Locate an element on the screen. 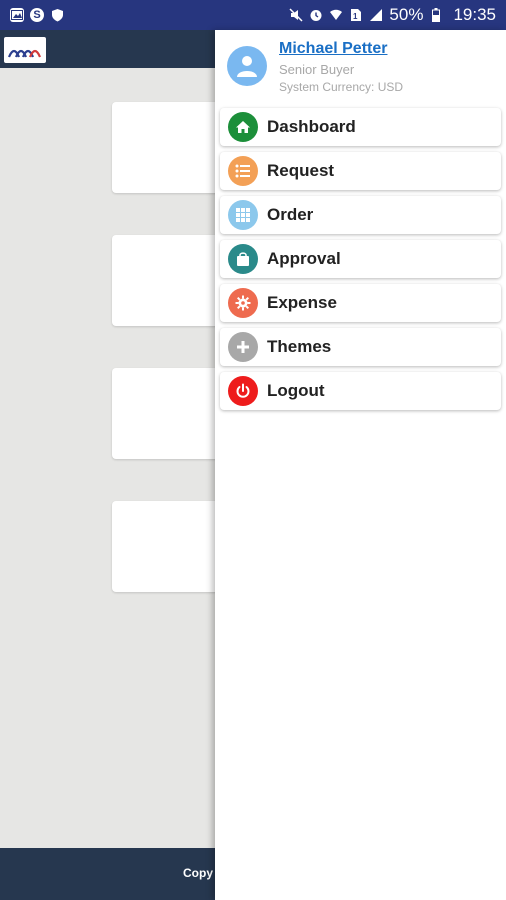  status-bar: S 1 50% 19:35 is located at coordinates (253, 15).